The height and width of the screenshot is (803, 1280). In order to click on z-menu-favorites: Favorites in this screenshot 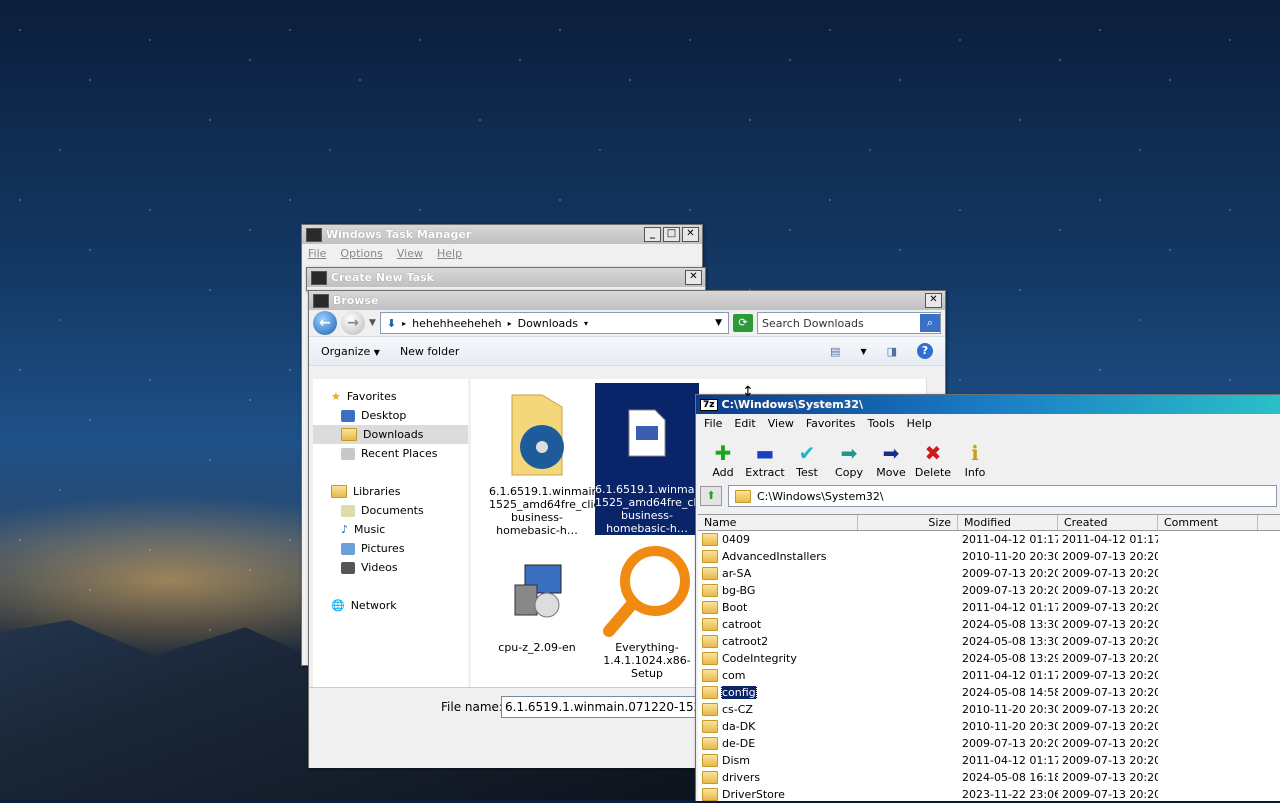, I will do `click(831, 423)`.